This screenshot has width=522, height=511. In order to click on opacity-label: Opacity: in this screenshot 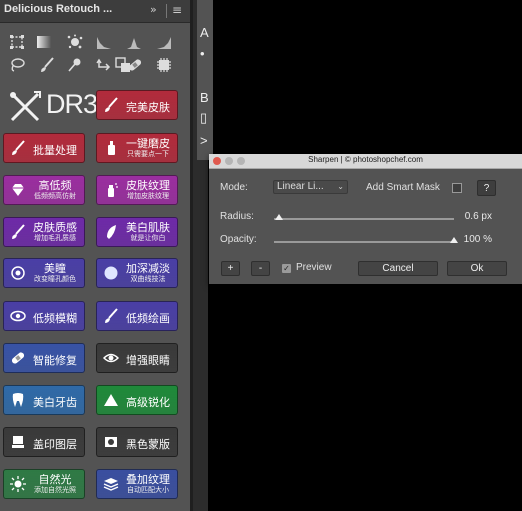, I will do `click(238, 239)`.